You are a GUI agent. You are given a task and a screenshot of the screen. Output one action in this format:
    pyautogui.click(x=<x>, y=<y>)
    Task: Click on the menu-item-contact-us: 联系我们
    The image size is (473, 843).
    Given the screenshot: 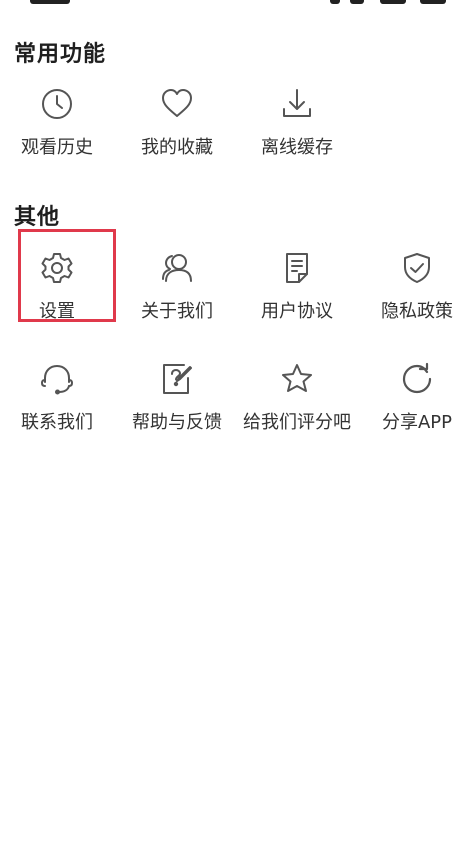 What is the action you would take?
    pyautogui.click(x=58, y=412)
    